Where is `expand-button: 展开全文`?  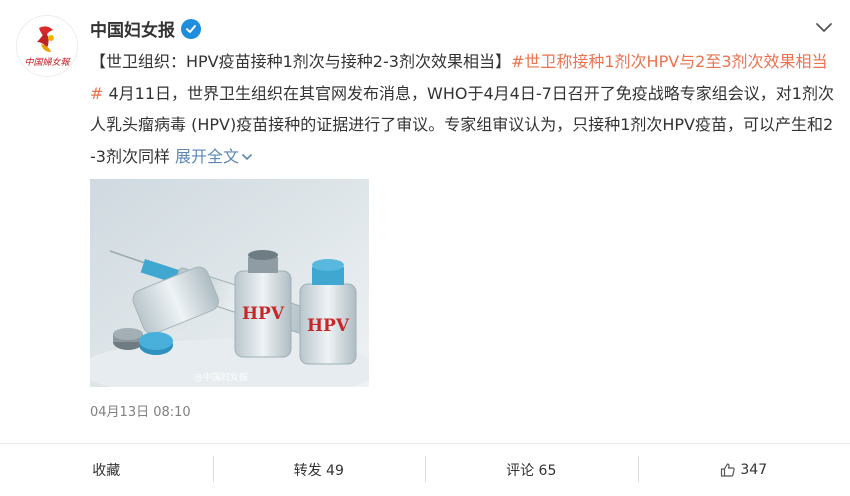 expand-button: 展开全文 is located at coordinates (214, 156).